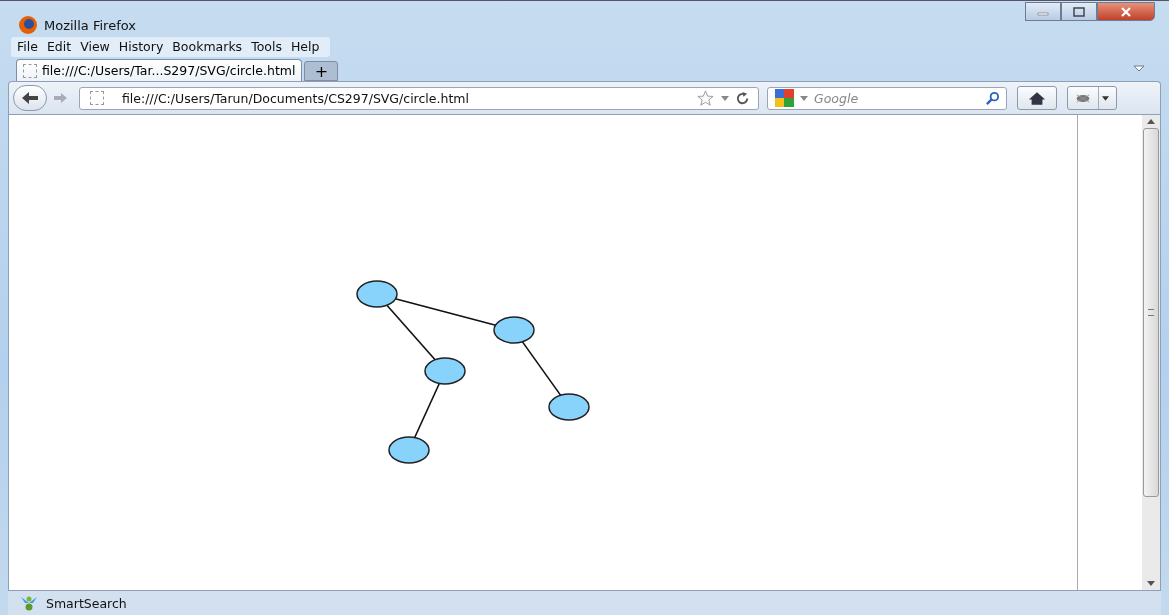 The image size is (1169, 615). I want to click on menu-item: Tools, so click(269, 47).